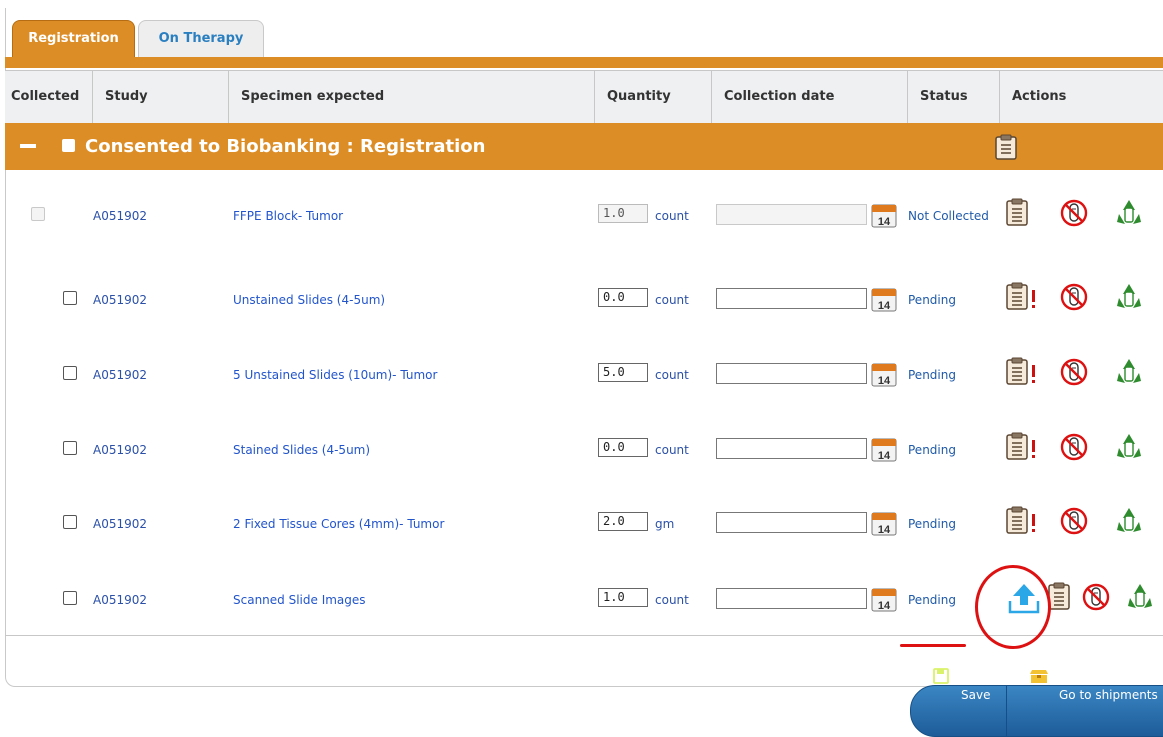 This screenshot has width=1163, height=737. I want to click on annotation-circle, so click(1013, 607).